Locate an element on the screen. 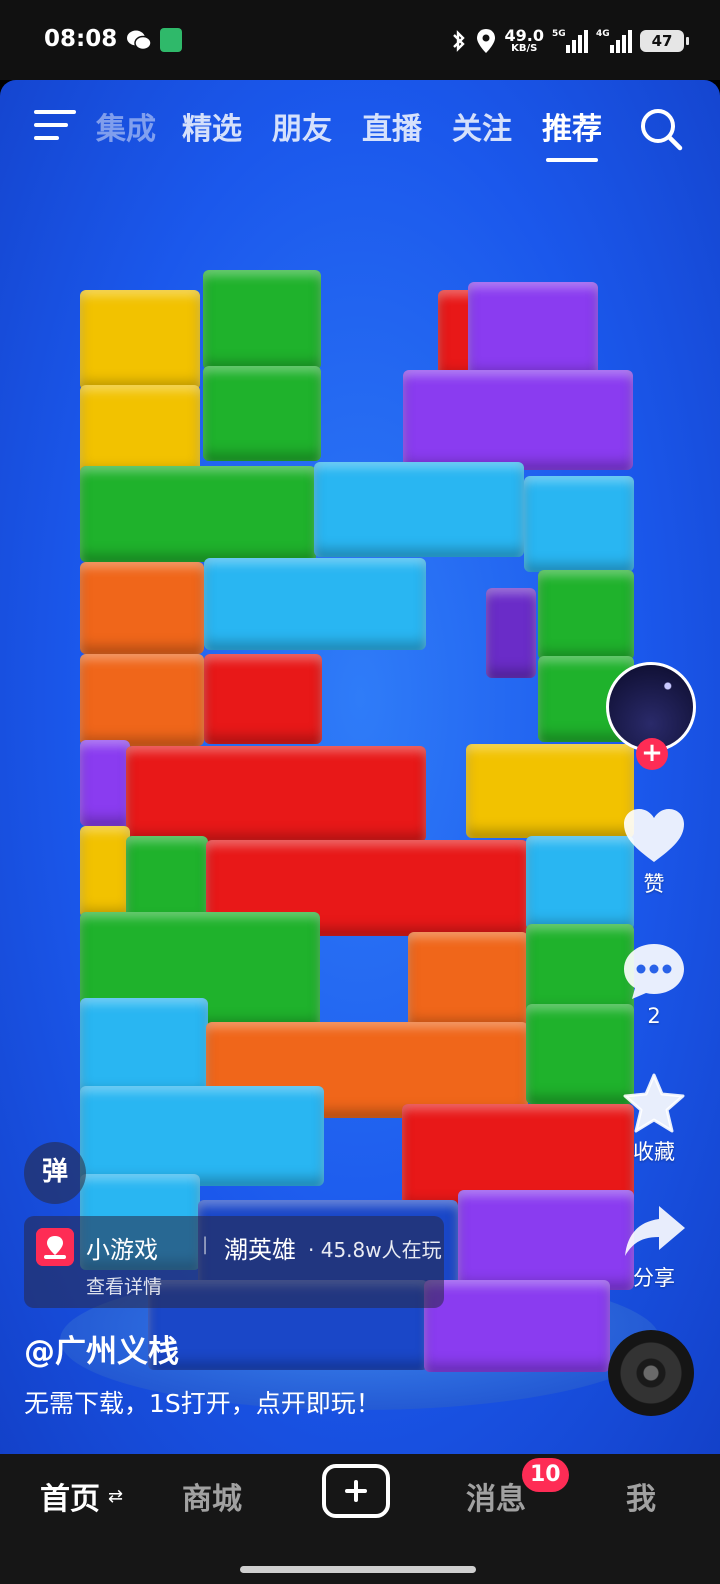 This screenshot has width=720, height=1584. like-button: 赞 is located at coordinates (654, 852).